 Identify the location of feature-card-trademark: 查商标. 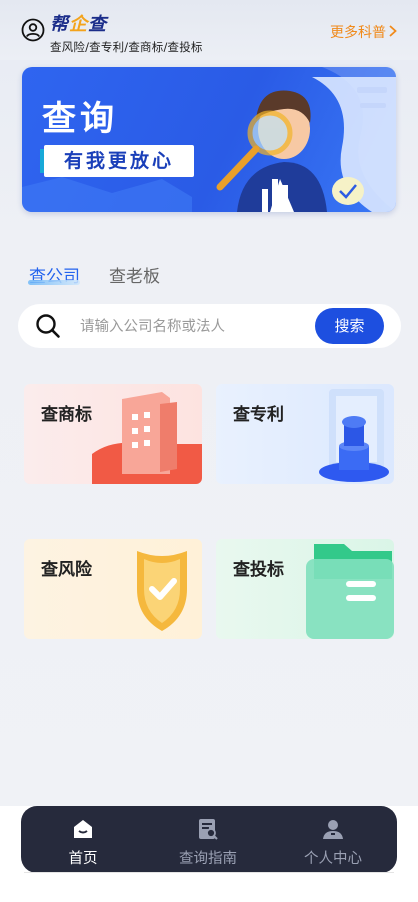
(113, 434).